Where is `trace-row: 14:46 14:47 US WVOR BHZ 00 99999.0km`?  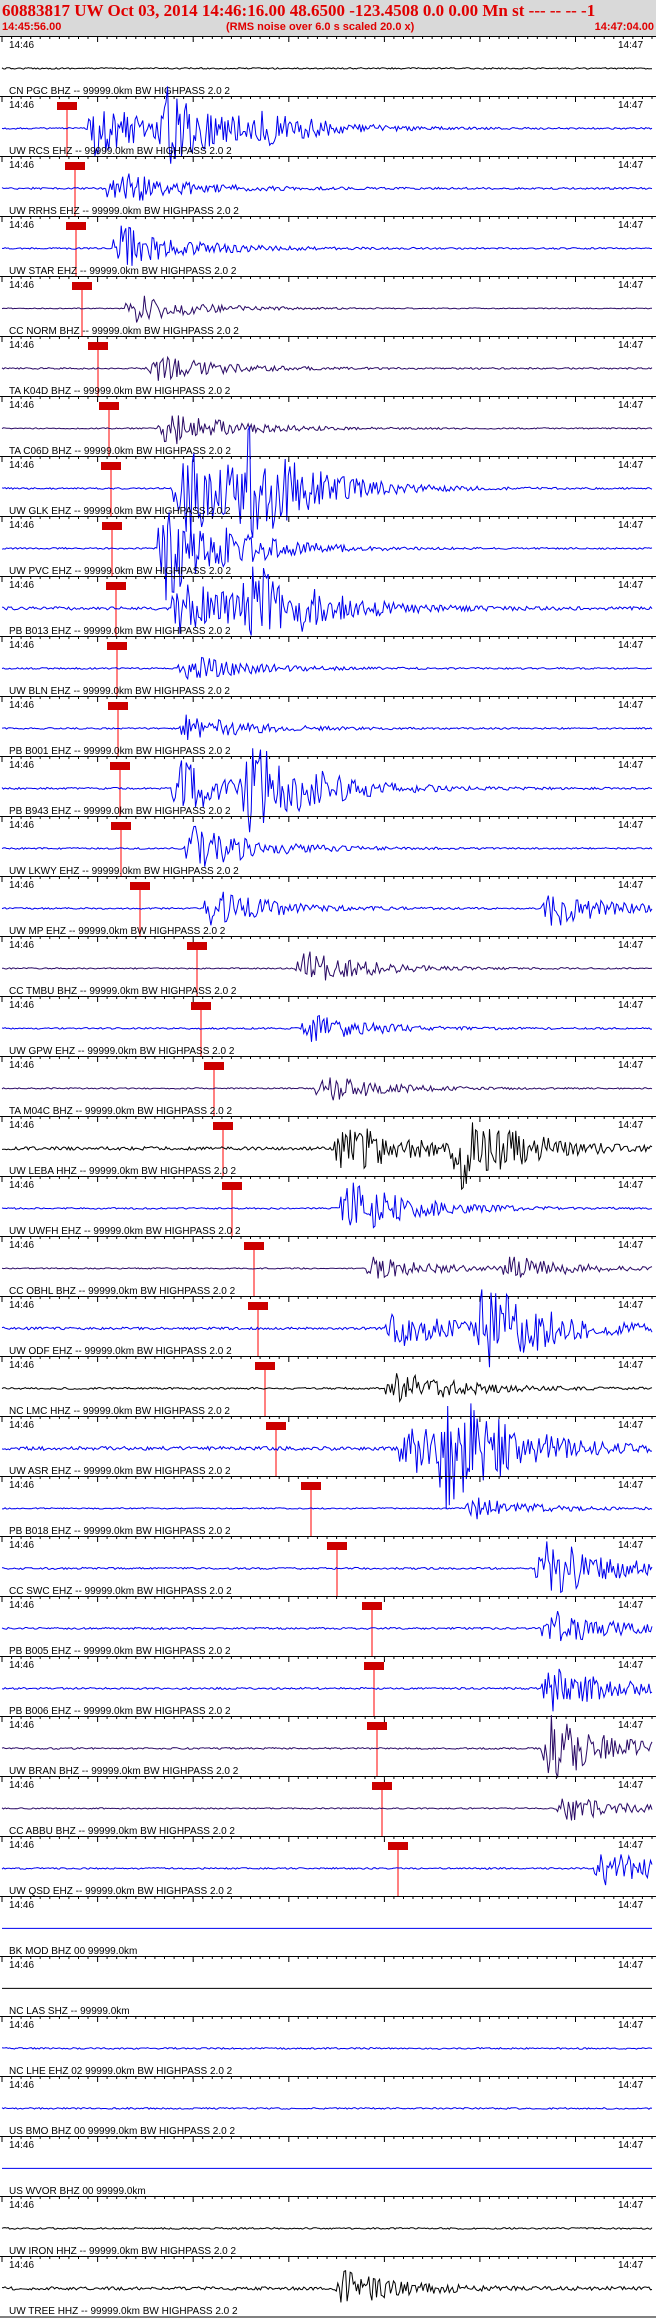 trace-row: 14:46 14:47 US WVOR BHZ 00 99999.0km is located at coordinates (328, 2166).